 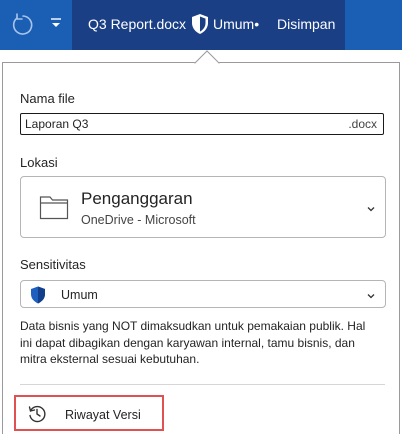 What do you see at coordinates (137, 198) in the screenshot?
I see `location-folder: Penganggaran` at bounding box center [137, 198].